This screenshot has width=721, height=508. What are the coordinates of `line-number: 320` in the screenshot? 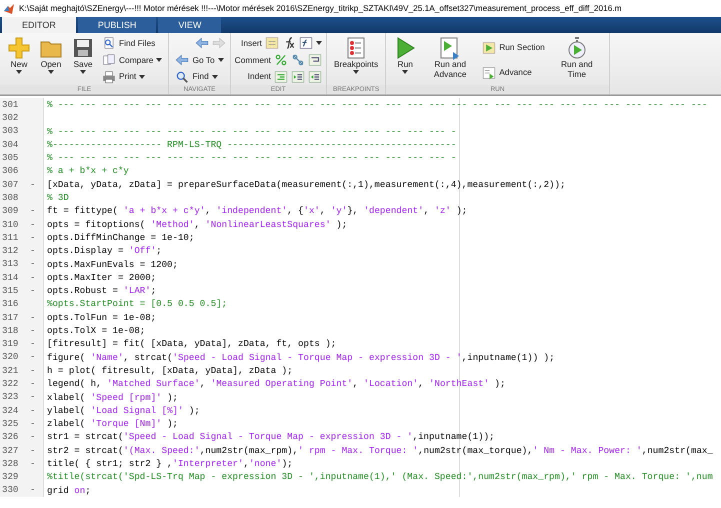 It's located at (10, 357).